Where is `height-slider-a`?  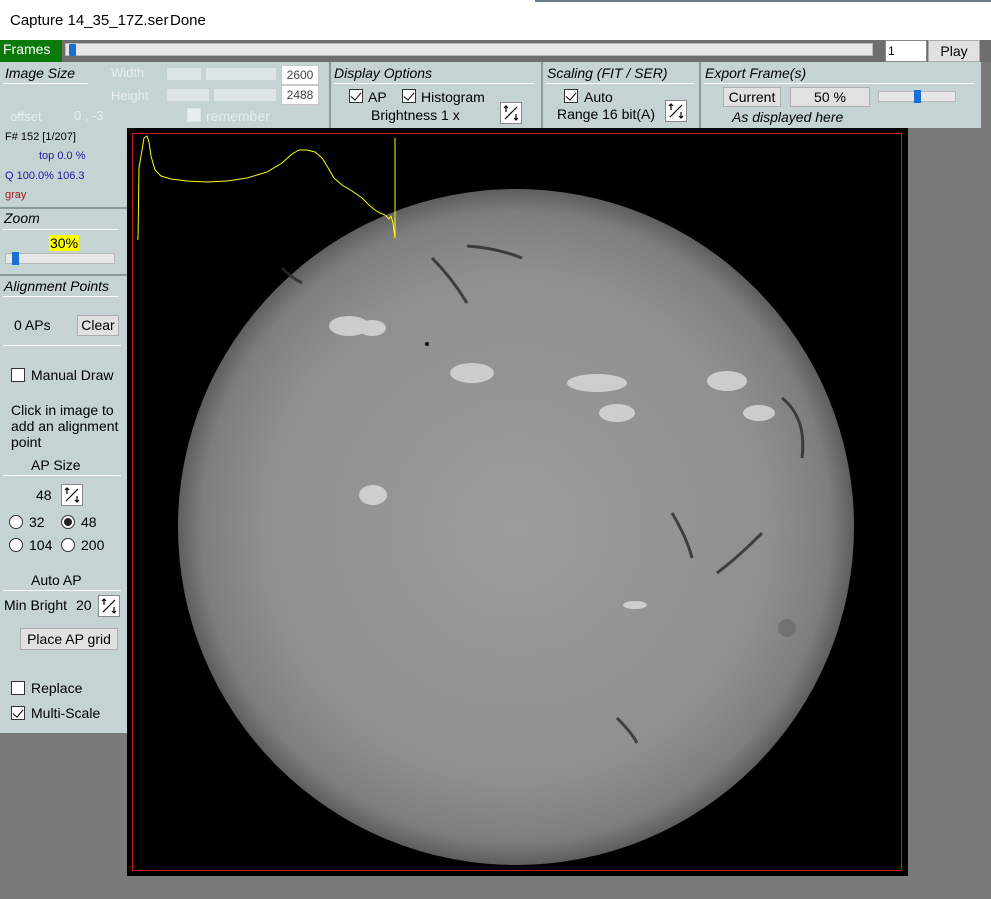
height-slider-a is located at coordinates (188, 95).